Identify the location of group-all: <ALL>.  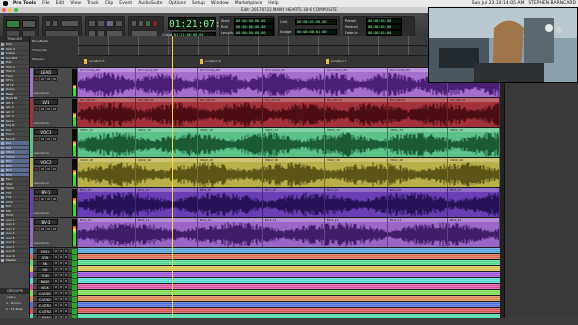
(14, 297).